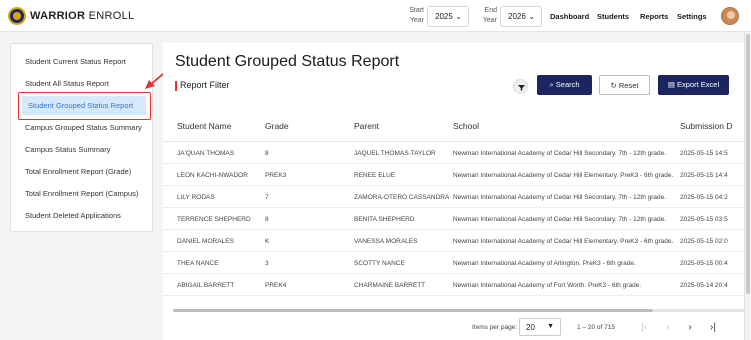  What do you see at coordinates (379, 263) in the screenshot?
I see `cell-parent: SCOTTY NANCE` at bounding box center [379, 263].